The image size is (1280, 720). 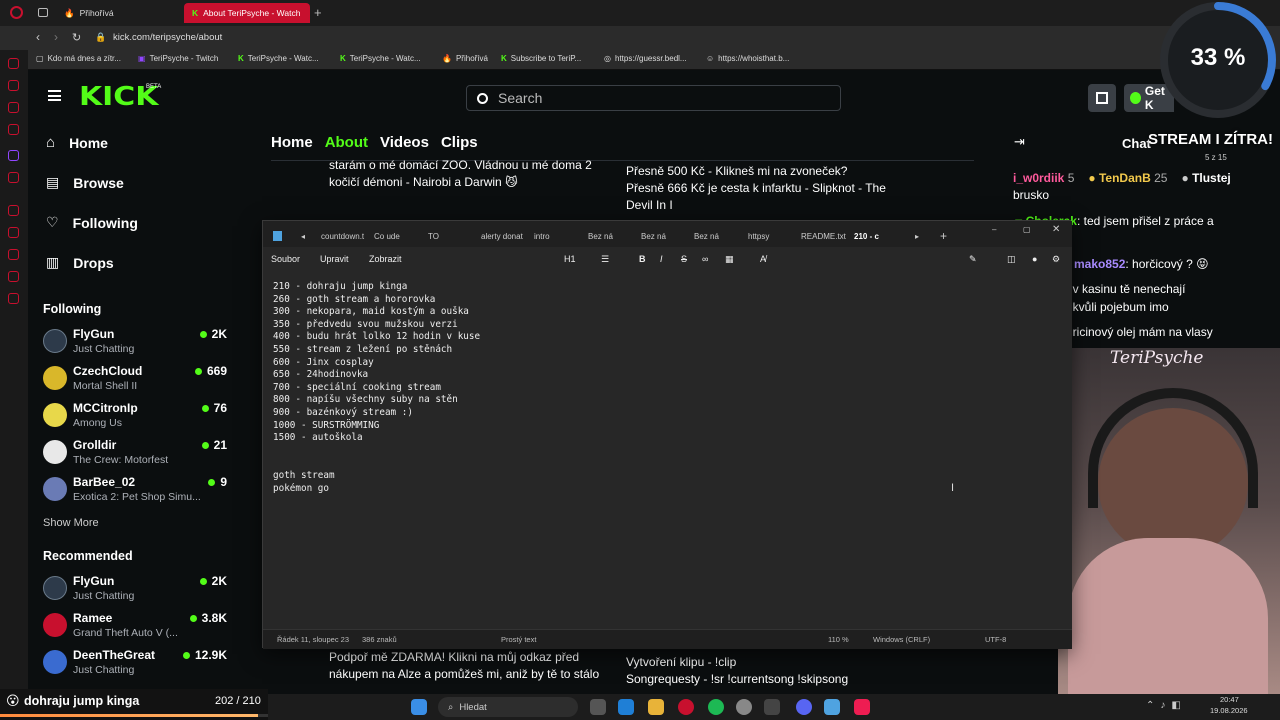 What do you see at coordinates (1043, 178) in the screenshot?
I see `leaderboard-user-1: i_w0rdiik 5` at bounding box center [1043, 178].